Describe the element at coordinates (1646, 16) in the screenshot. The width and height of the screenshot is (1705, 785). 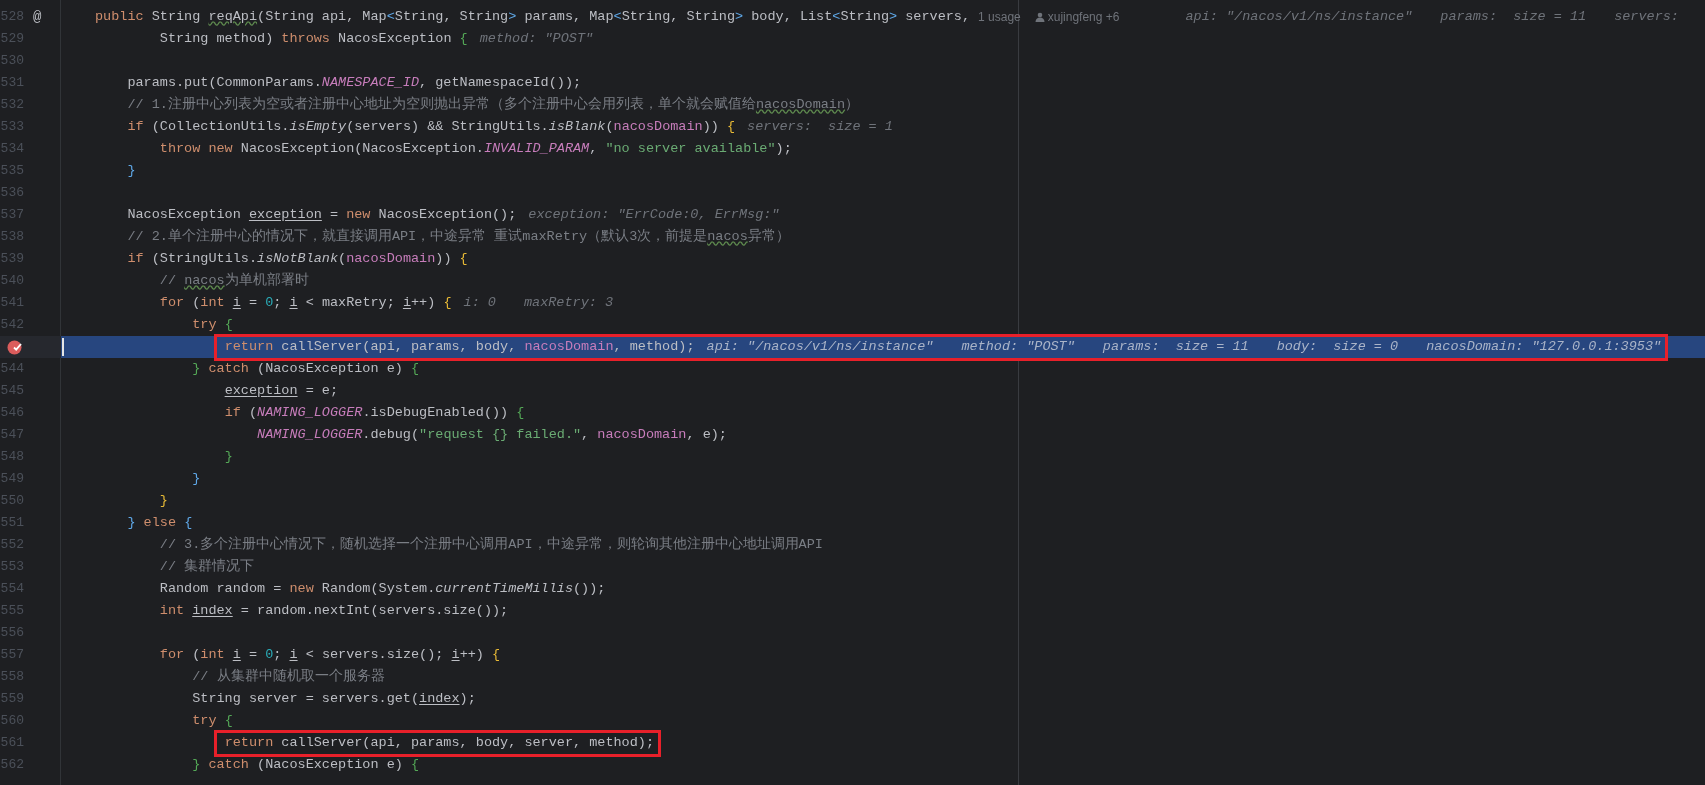
I see `inline-hint: servers:` at that location.